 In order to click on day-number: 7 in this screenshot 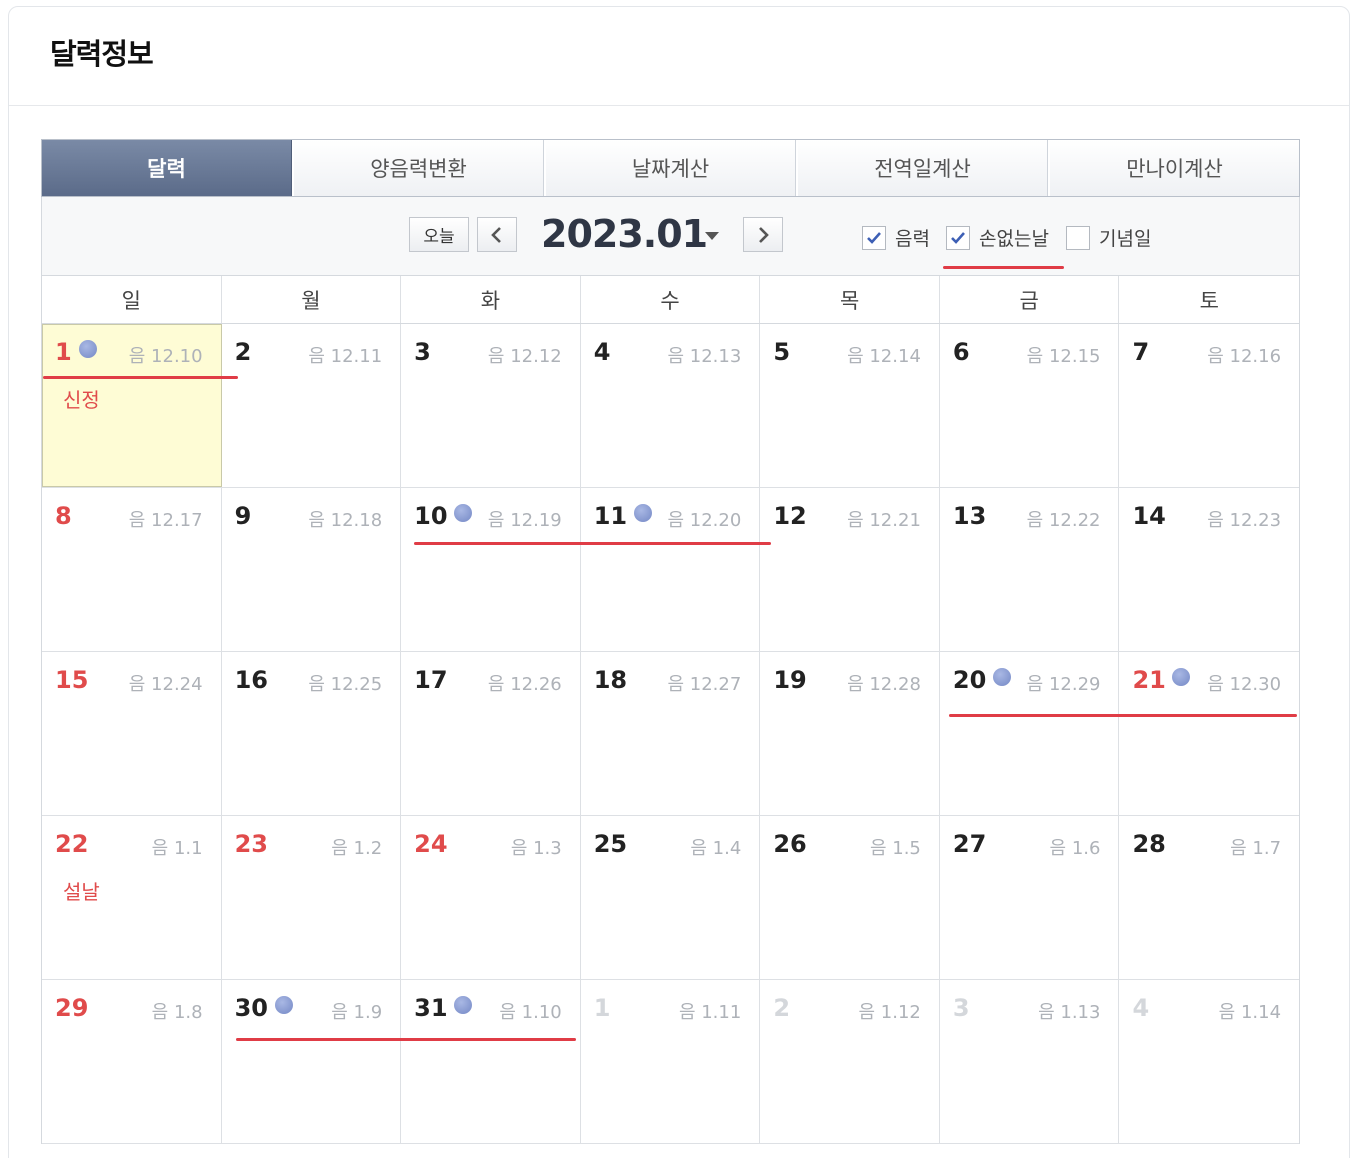, I will do `click(1141, 352)`.